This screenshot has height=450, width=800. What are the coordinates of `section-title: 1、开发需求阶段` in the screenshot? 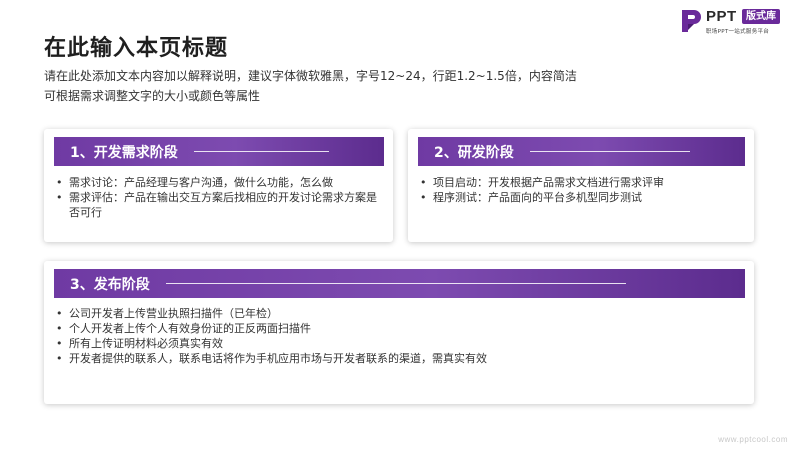 It's located at (124, 152).